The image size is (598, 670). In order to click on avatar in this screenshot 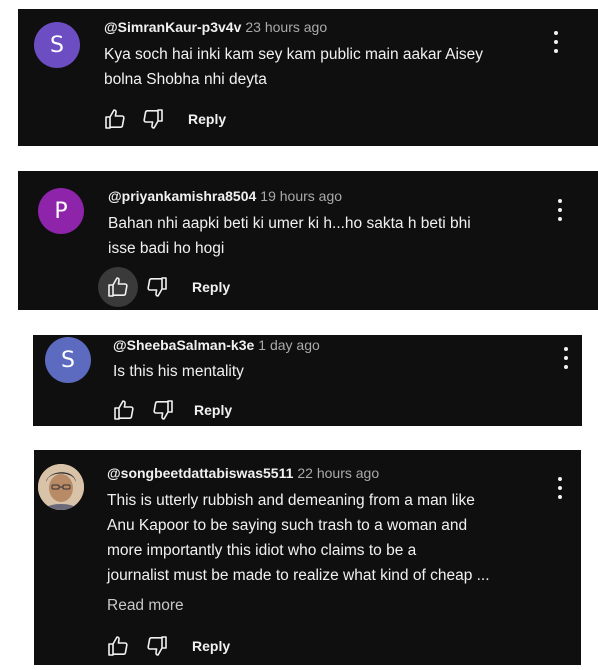, I will do `click(61, 487)`.